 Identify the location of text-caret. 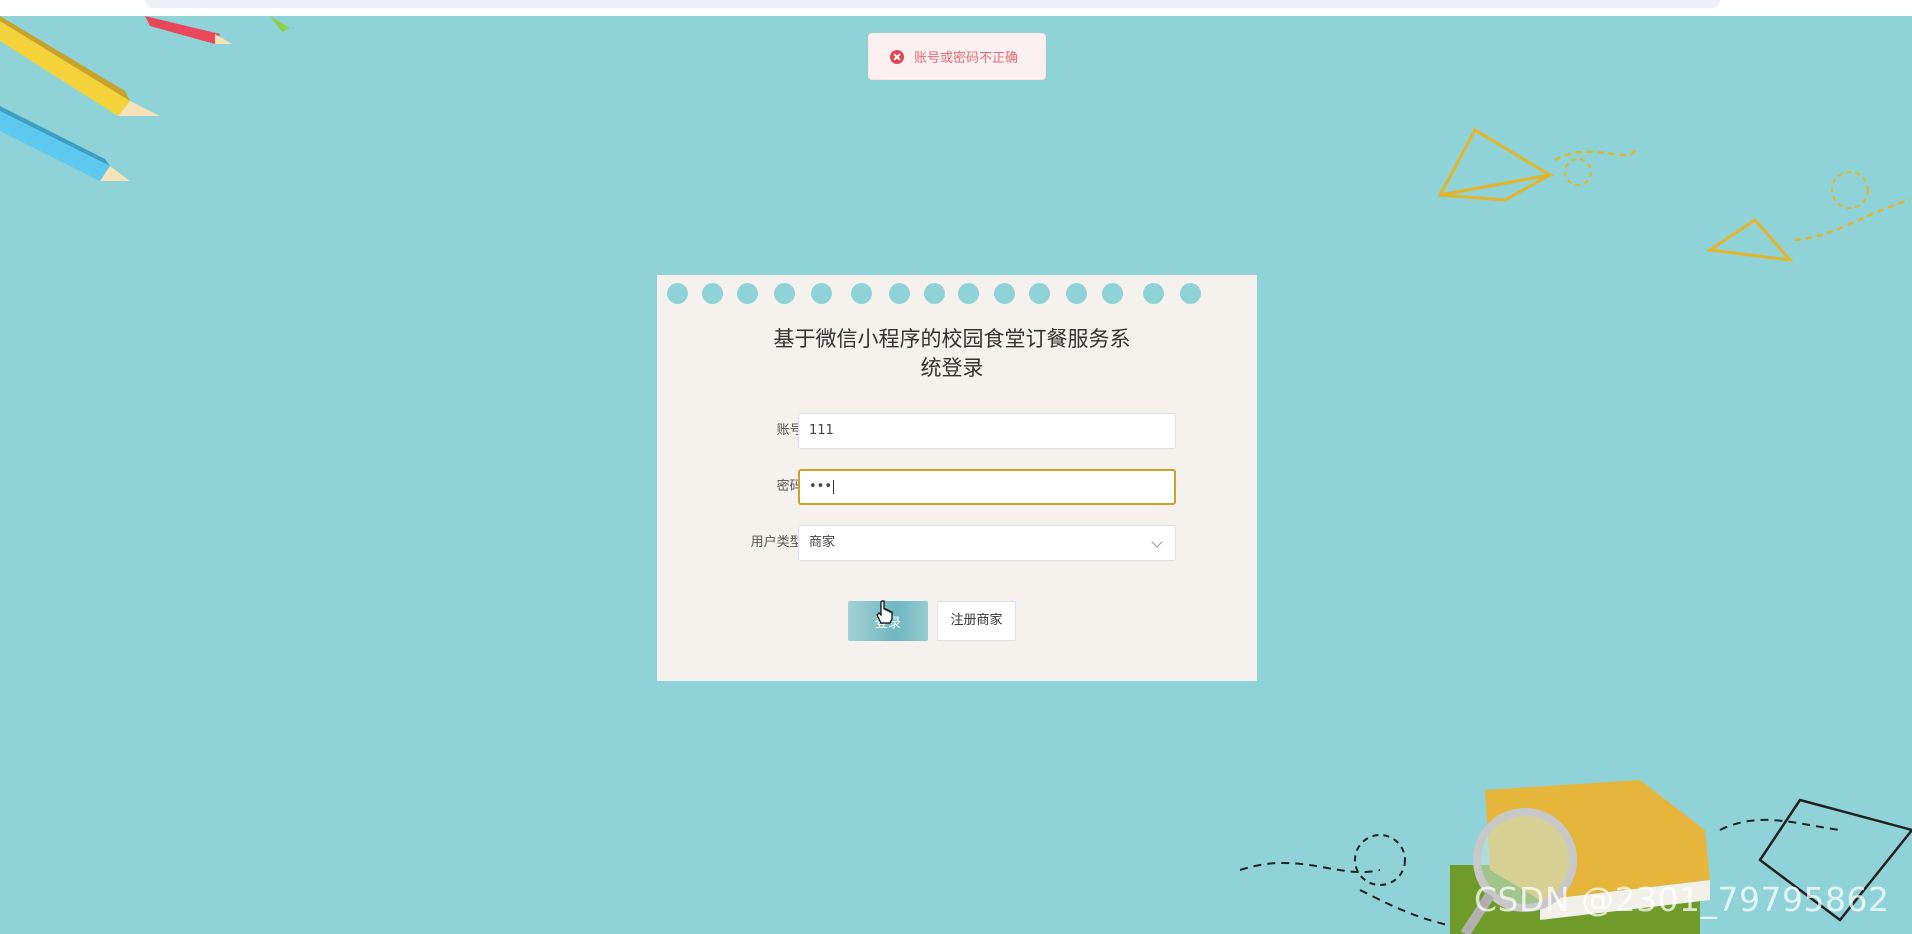
(834, 486).